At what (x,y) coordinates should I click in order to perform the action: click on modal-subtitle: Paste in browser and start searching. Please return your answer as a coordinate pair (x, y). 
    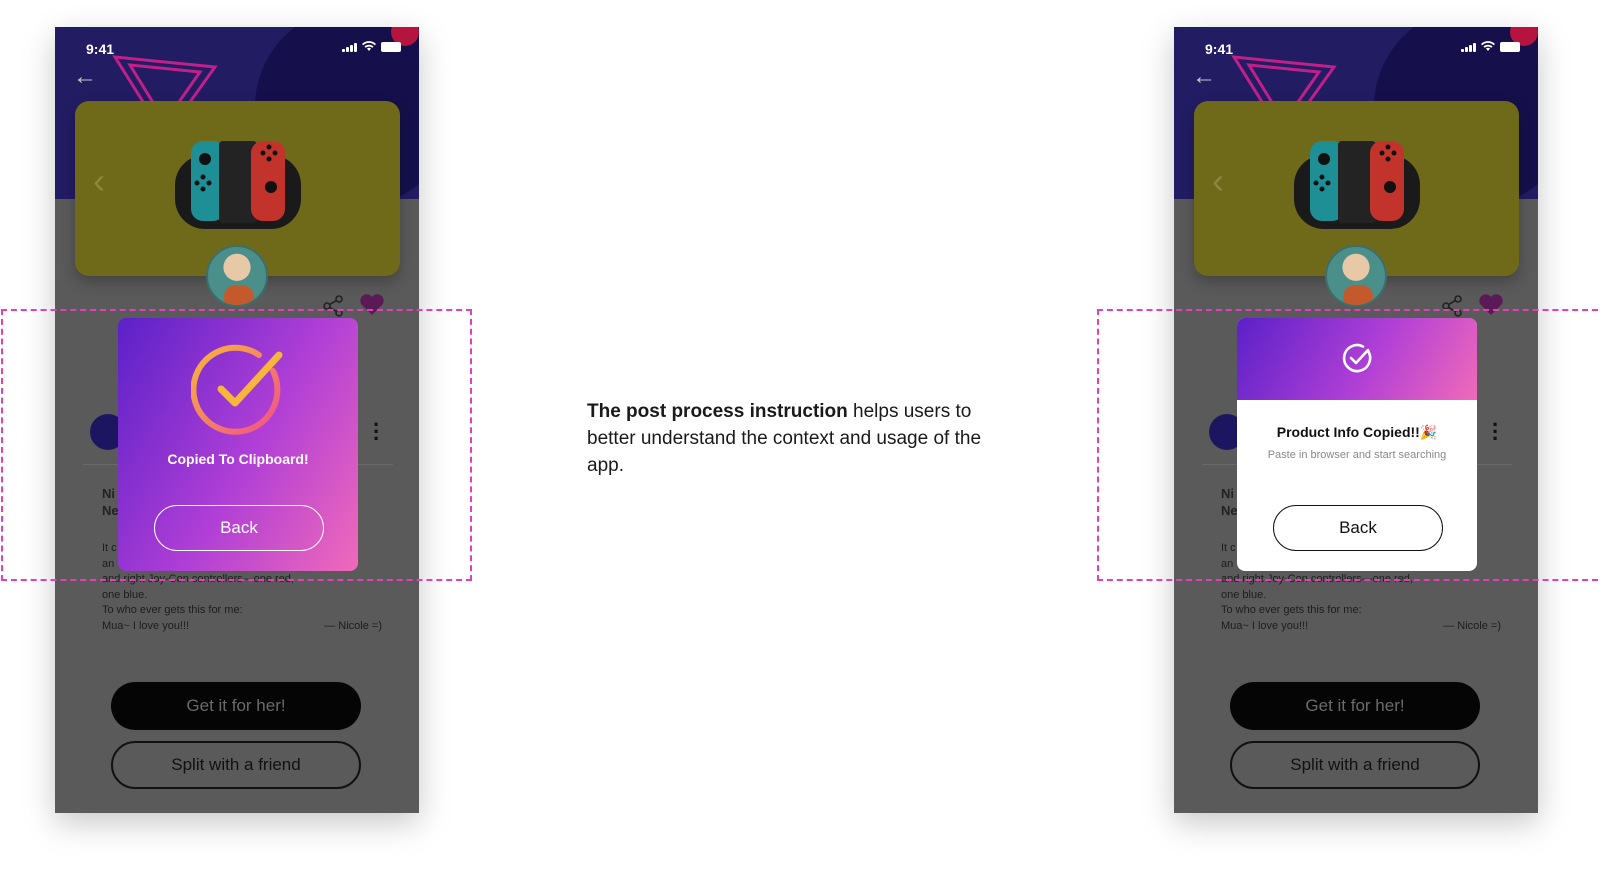
    Looking at the image, I should click on (1357, 455).